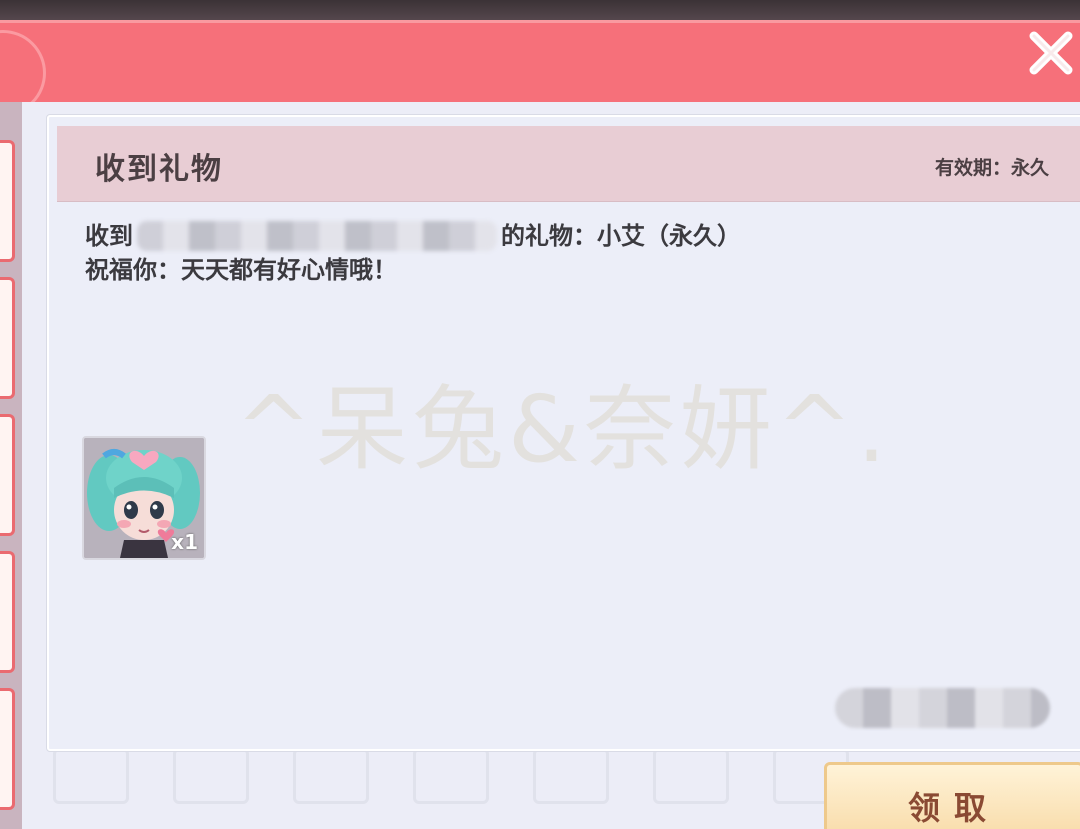 The width and height of the screenshot is (1080, 829). What do you see at coordinates (109, 236) in the screenshot?
I see `message-prefix: 收到` at bounding box center [109, 236].